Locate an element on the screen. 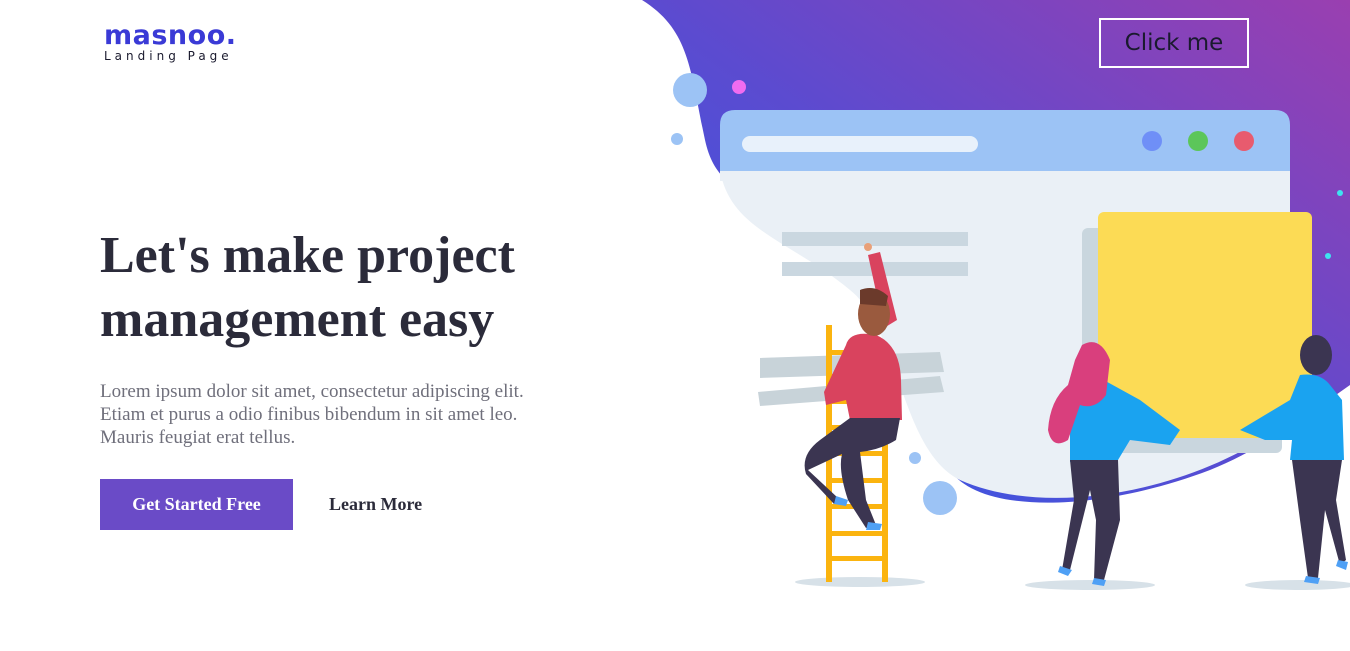  brand-name: masnoo. is located at coordinates (170, 35).